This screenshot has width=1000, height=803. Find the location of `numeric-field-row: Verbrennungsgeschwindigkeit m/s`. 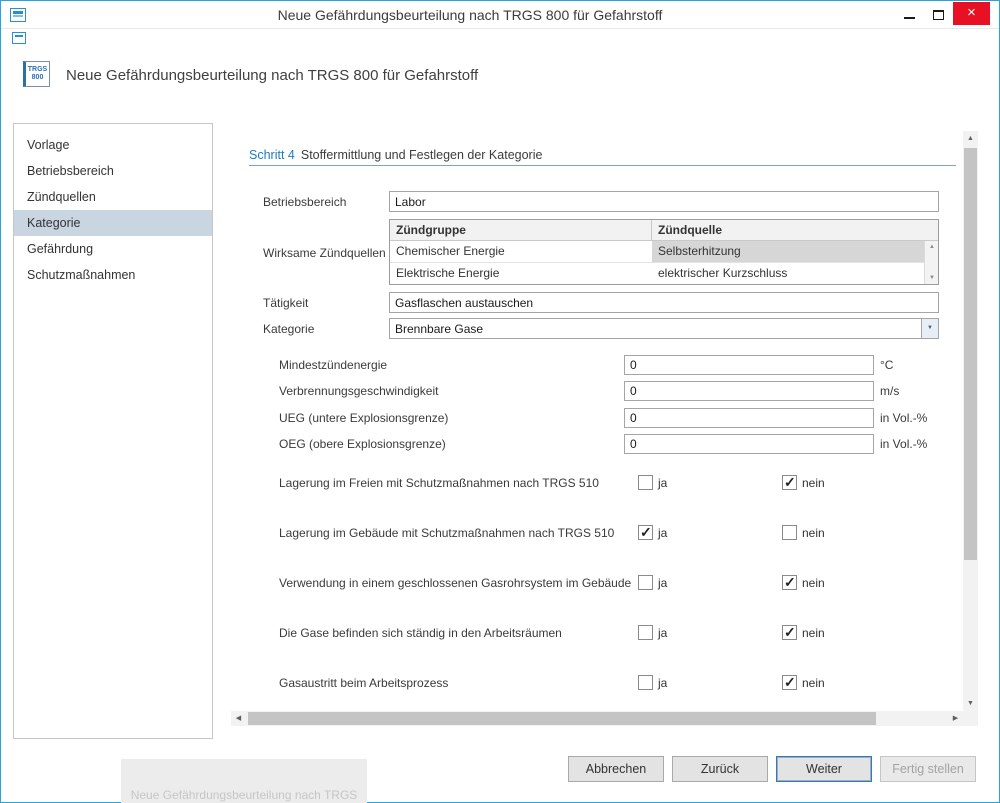

numeric-field-row: Verbrennungsgeschwindigkeit m/s is located at coordinates (500, 392).